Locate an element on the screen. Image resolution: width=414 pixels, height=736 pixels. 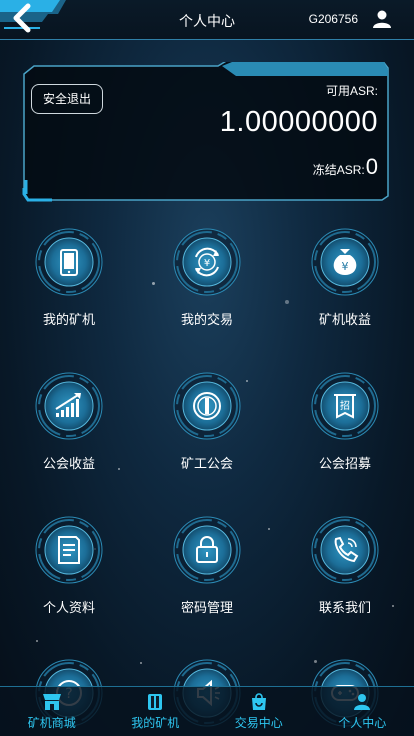
available-label: 可用ASR: is located at coordinates (351, 91).